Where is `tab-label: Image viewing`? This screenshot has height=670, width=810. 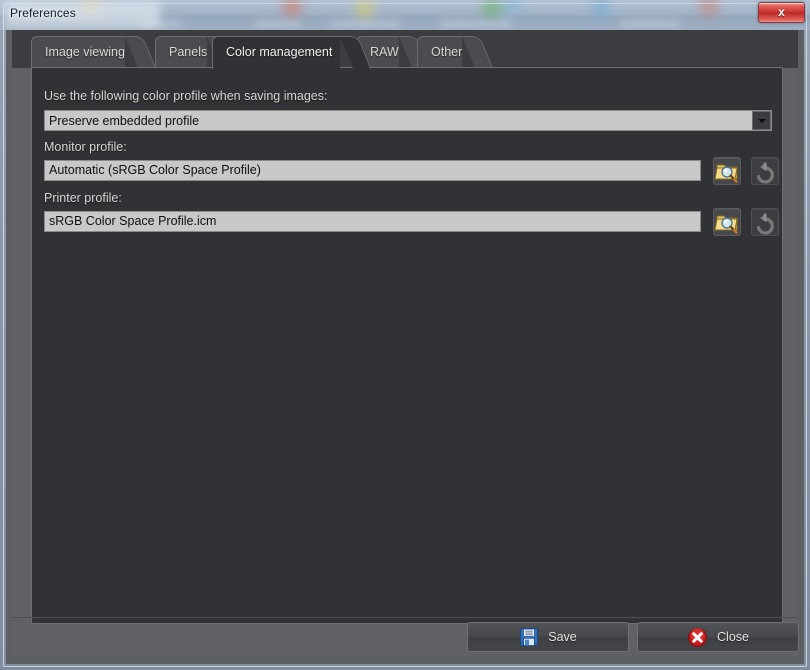 tab-label: Image viewing is located at coordinates (85, 52).